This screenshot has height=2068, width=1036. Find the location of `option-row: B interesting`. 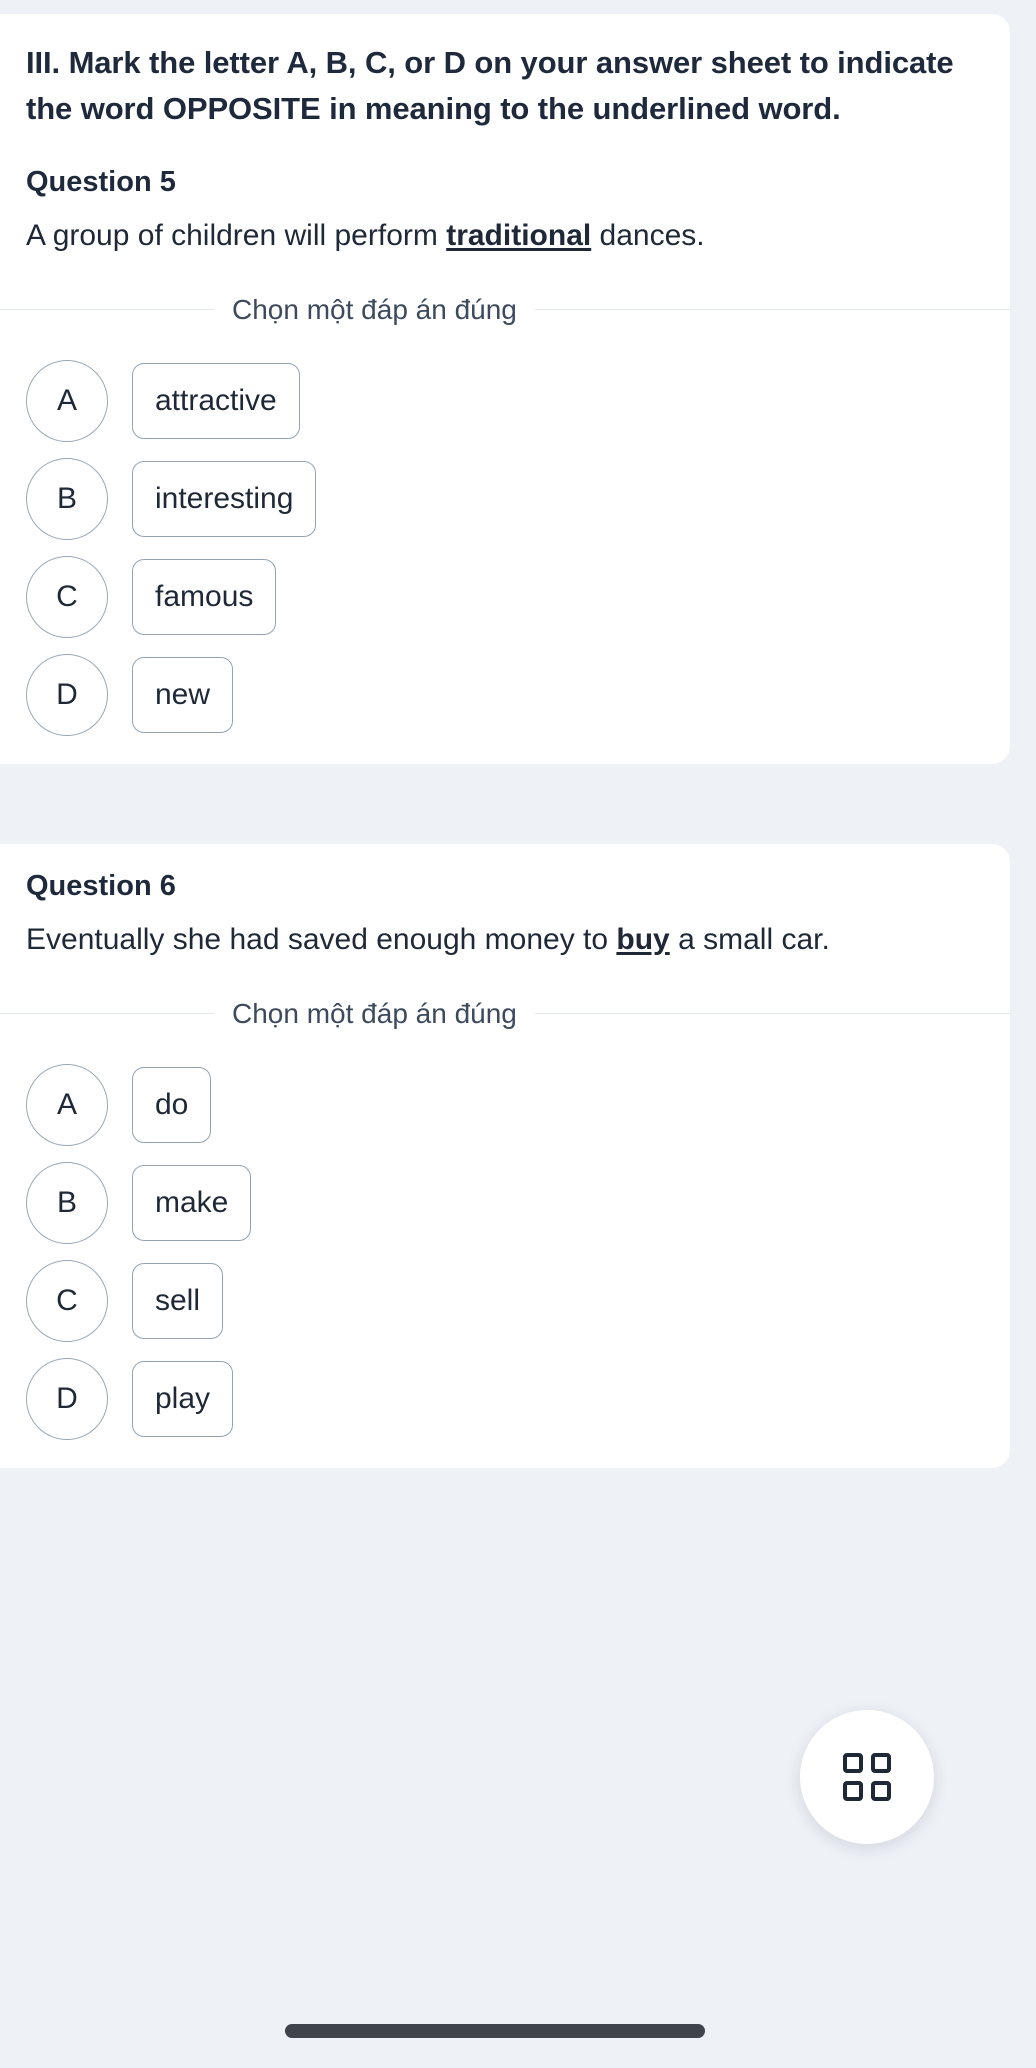

option-row: B interesting is located at coordinates (503, 498).